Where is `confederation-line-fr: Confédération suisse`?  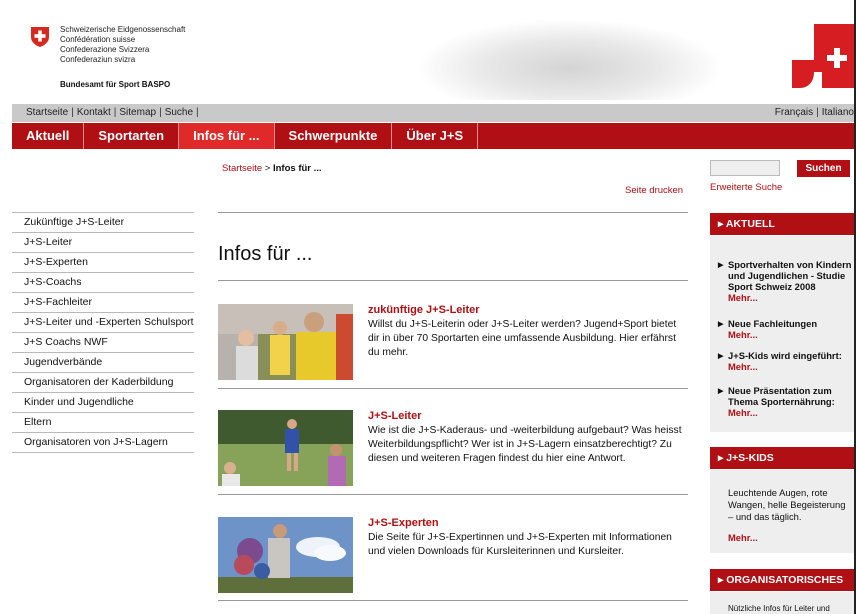
confederation-line-fr: Confédération suisse is located at coordinates (98, 39).